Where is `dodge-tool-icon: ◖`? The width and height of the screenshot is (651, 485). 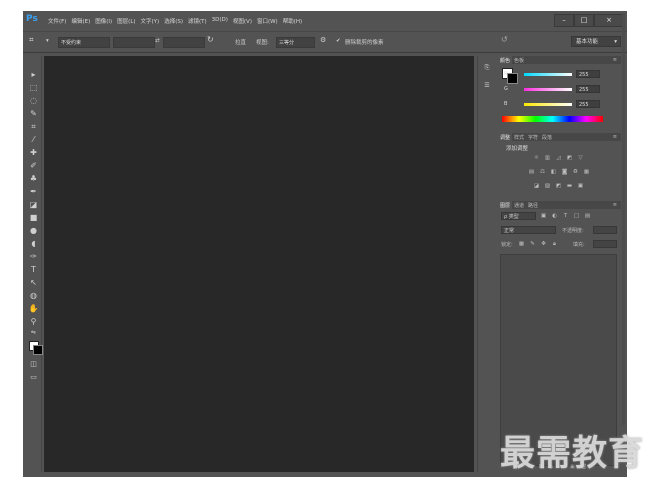
dodge-tool-icon: ◖ is located at coordinates (33, 244).